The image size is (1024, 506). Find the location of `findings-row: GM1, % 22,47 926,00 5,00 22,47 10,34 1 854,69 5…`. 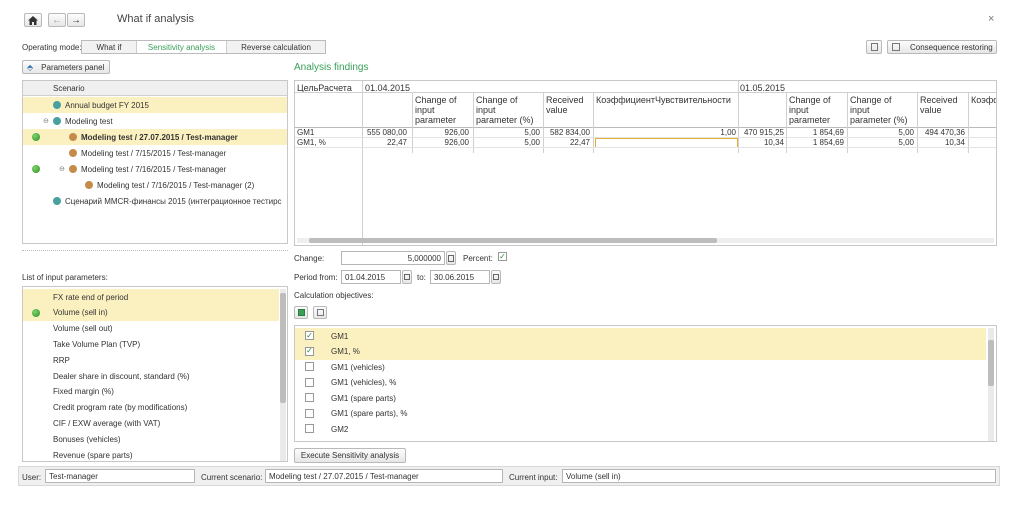

findings-row: GM1, % 22,47 926,00 5,00 22,47 10,34 1 854,69 5… is located at coordinates (645, 143).